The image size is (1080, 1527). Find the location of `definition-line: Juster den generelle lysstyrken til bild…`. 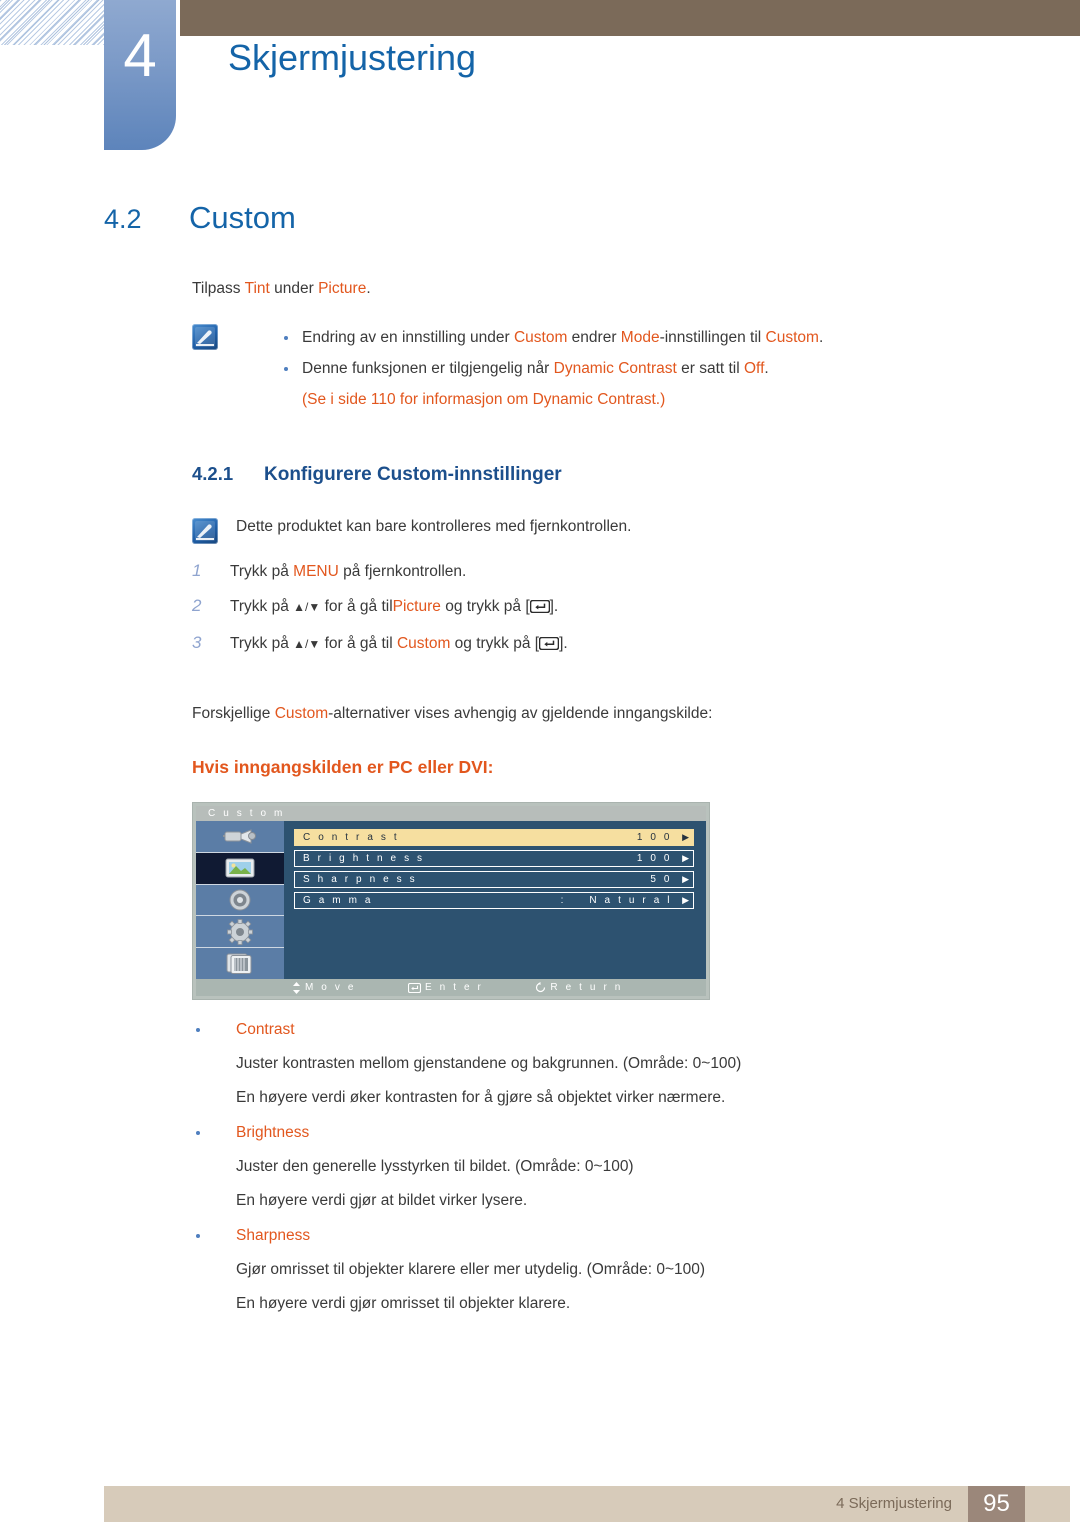

definition-line: Juster den generelle lysstyrken til bild… is located at coordinates (435, 1166).